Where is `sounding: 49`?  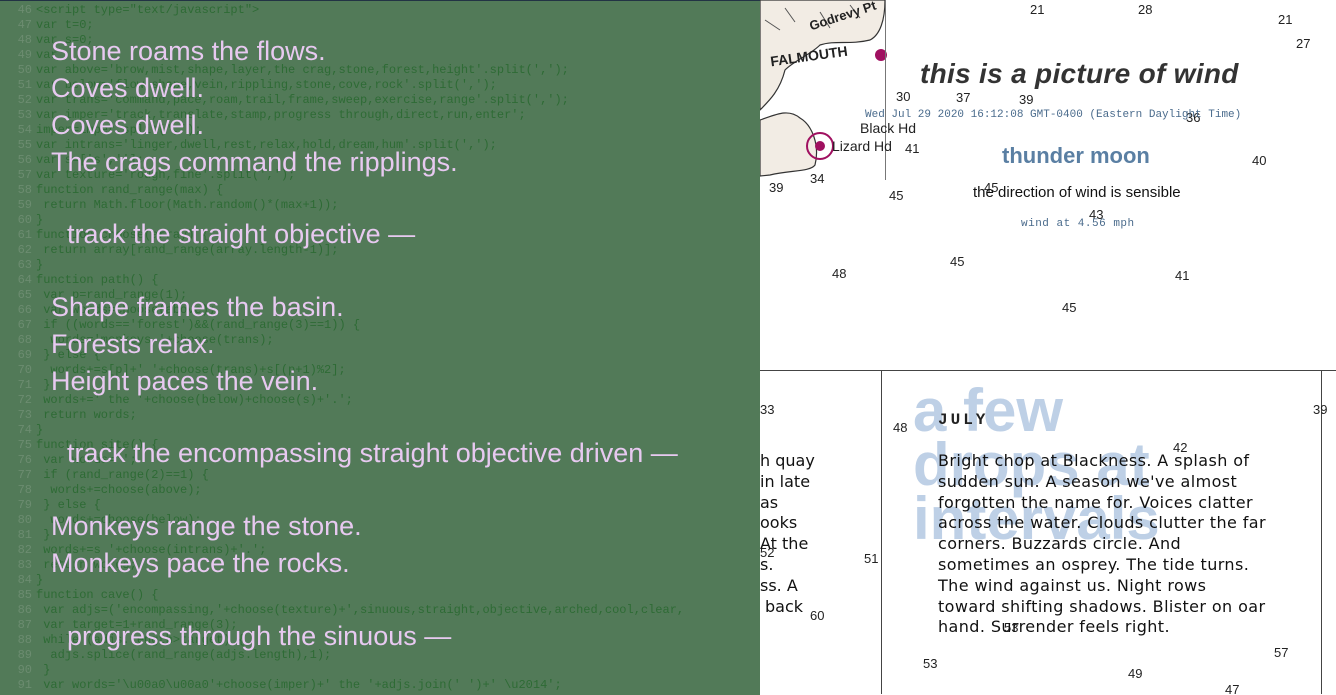
sounding: 49 is located at coordinates (1135, 673).